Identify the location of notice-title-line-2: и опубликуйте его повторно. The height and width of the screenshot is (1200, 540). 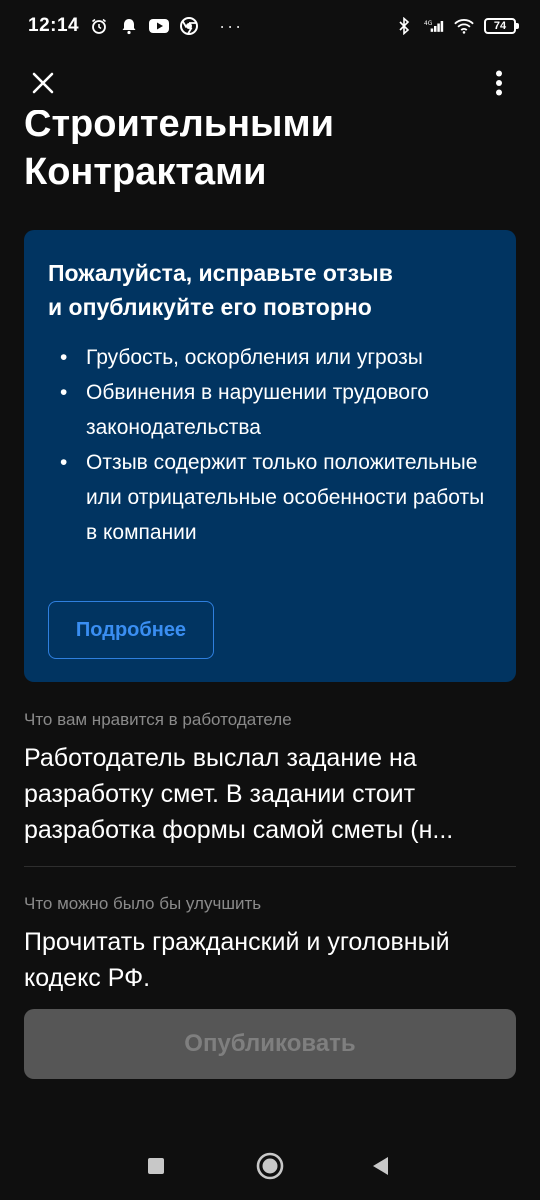
(210, 307).